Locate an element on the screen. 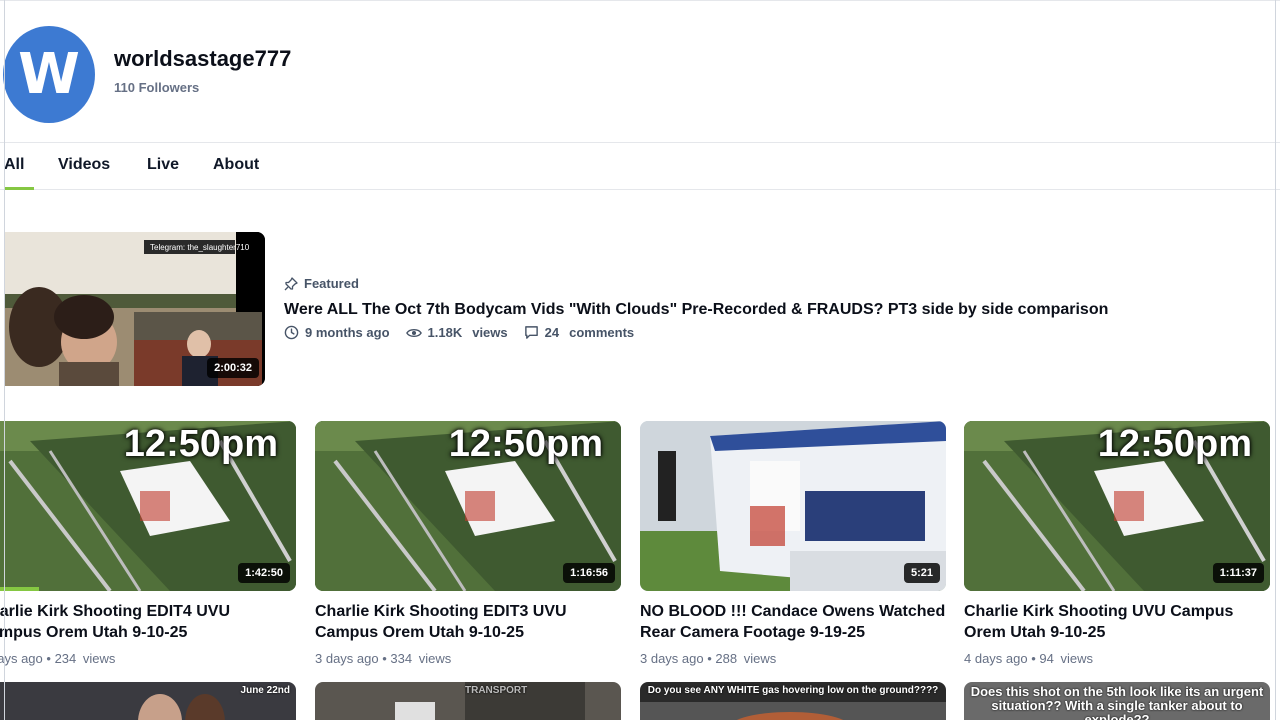  video-age: days ago is located at coordinates (21, 658).